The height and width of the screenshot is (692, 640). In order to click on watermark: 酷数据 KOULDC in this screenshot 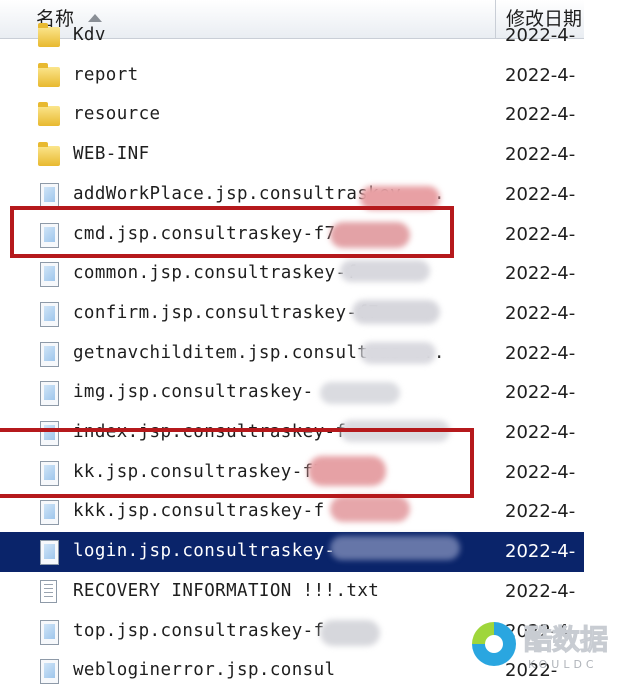, I will do `click(552, 648)`.